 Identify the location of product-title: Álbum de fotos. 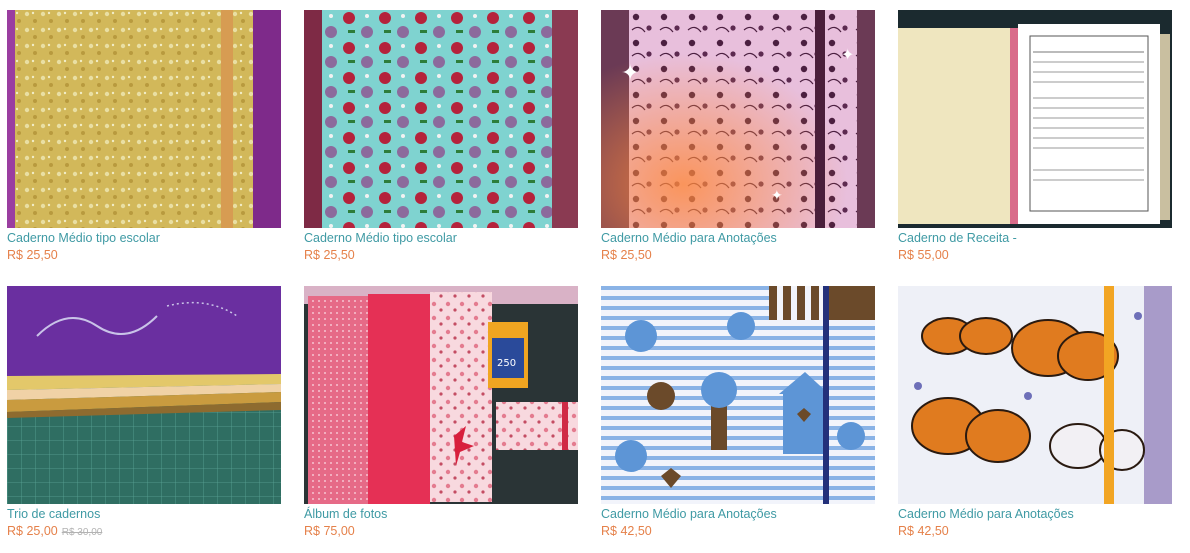
(449, 514).